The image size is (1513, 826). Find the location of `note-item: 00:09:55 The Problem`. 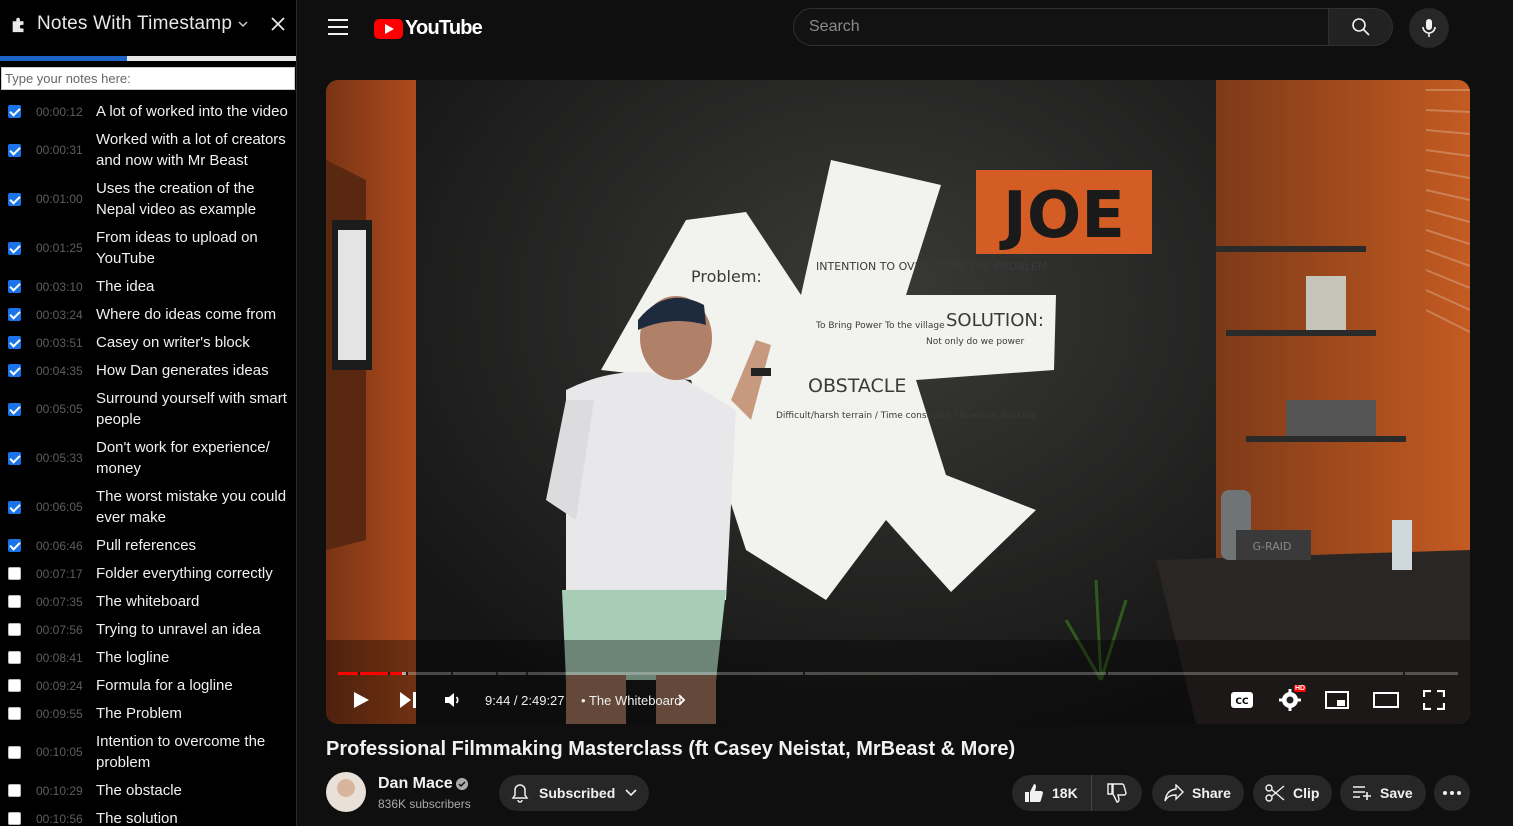

note-item: 00:09:55 The Problem is located at coordinates (148, 714).